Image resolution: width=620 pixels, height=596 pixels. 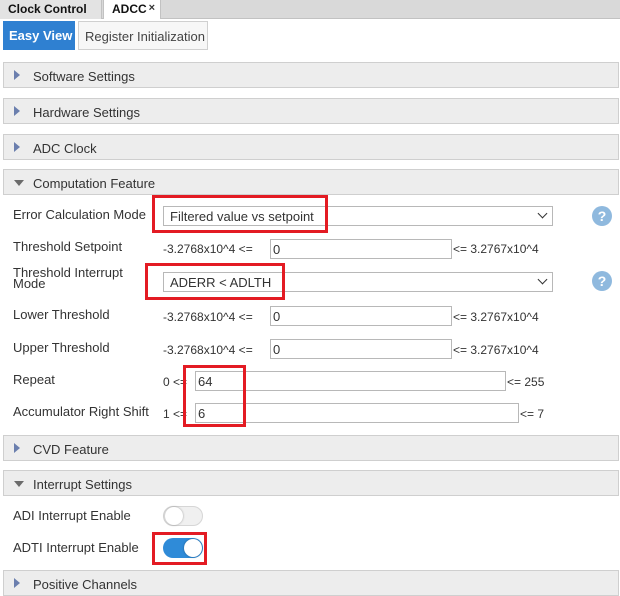 I want to click on lower-threshold-label: Lower Threshold, so click(x=61, y=314).